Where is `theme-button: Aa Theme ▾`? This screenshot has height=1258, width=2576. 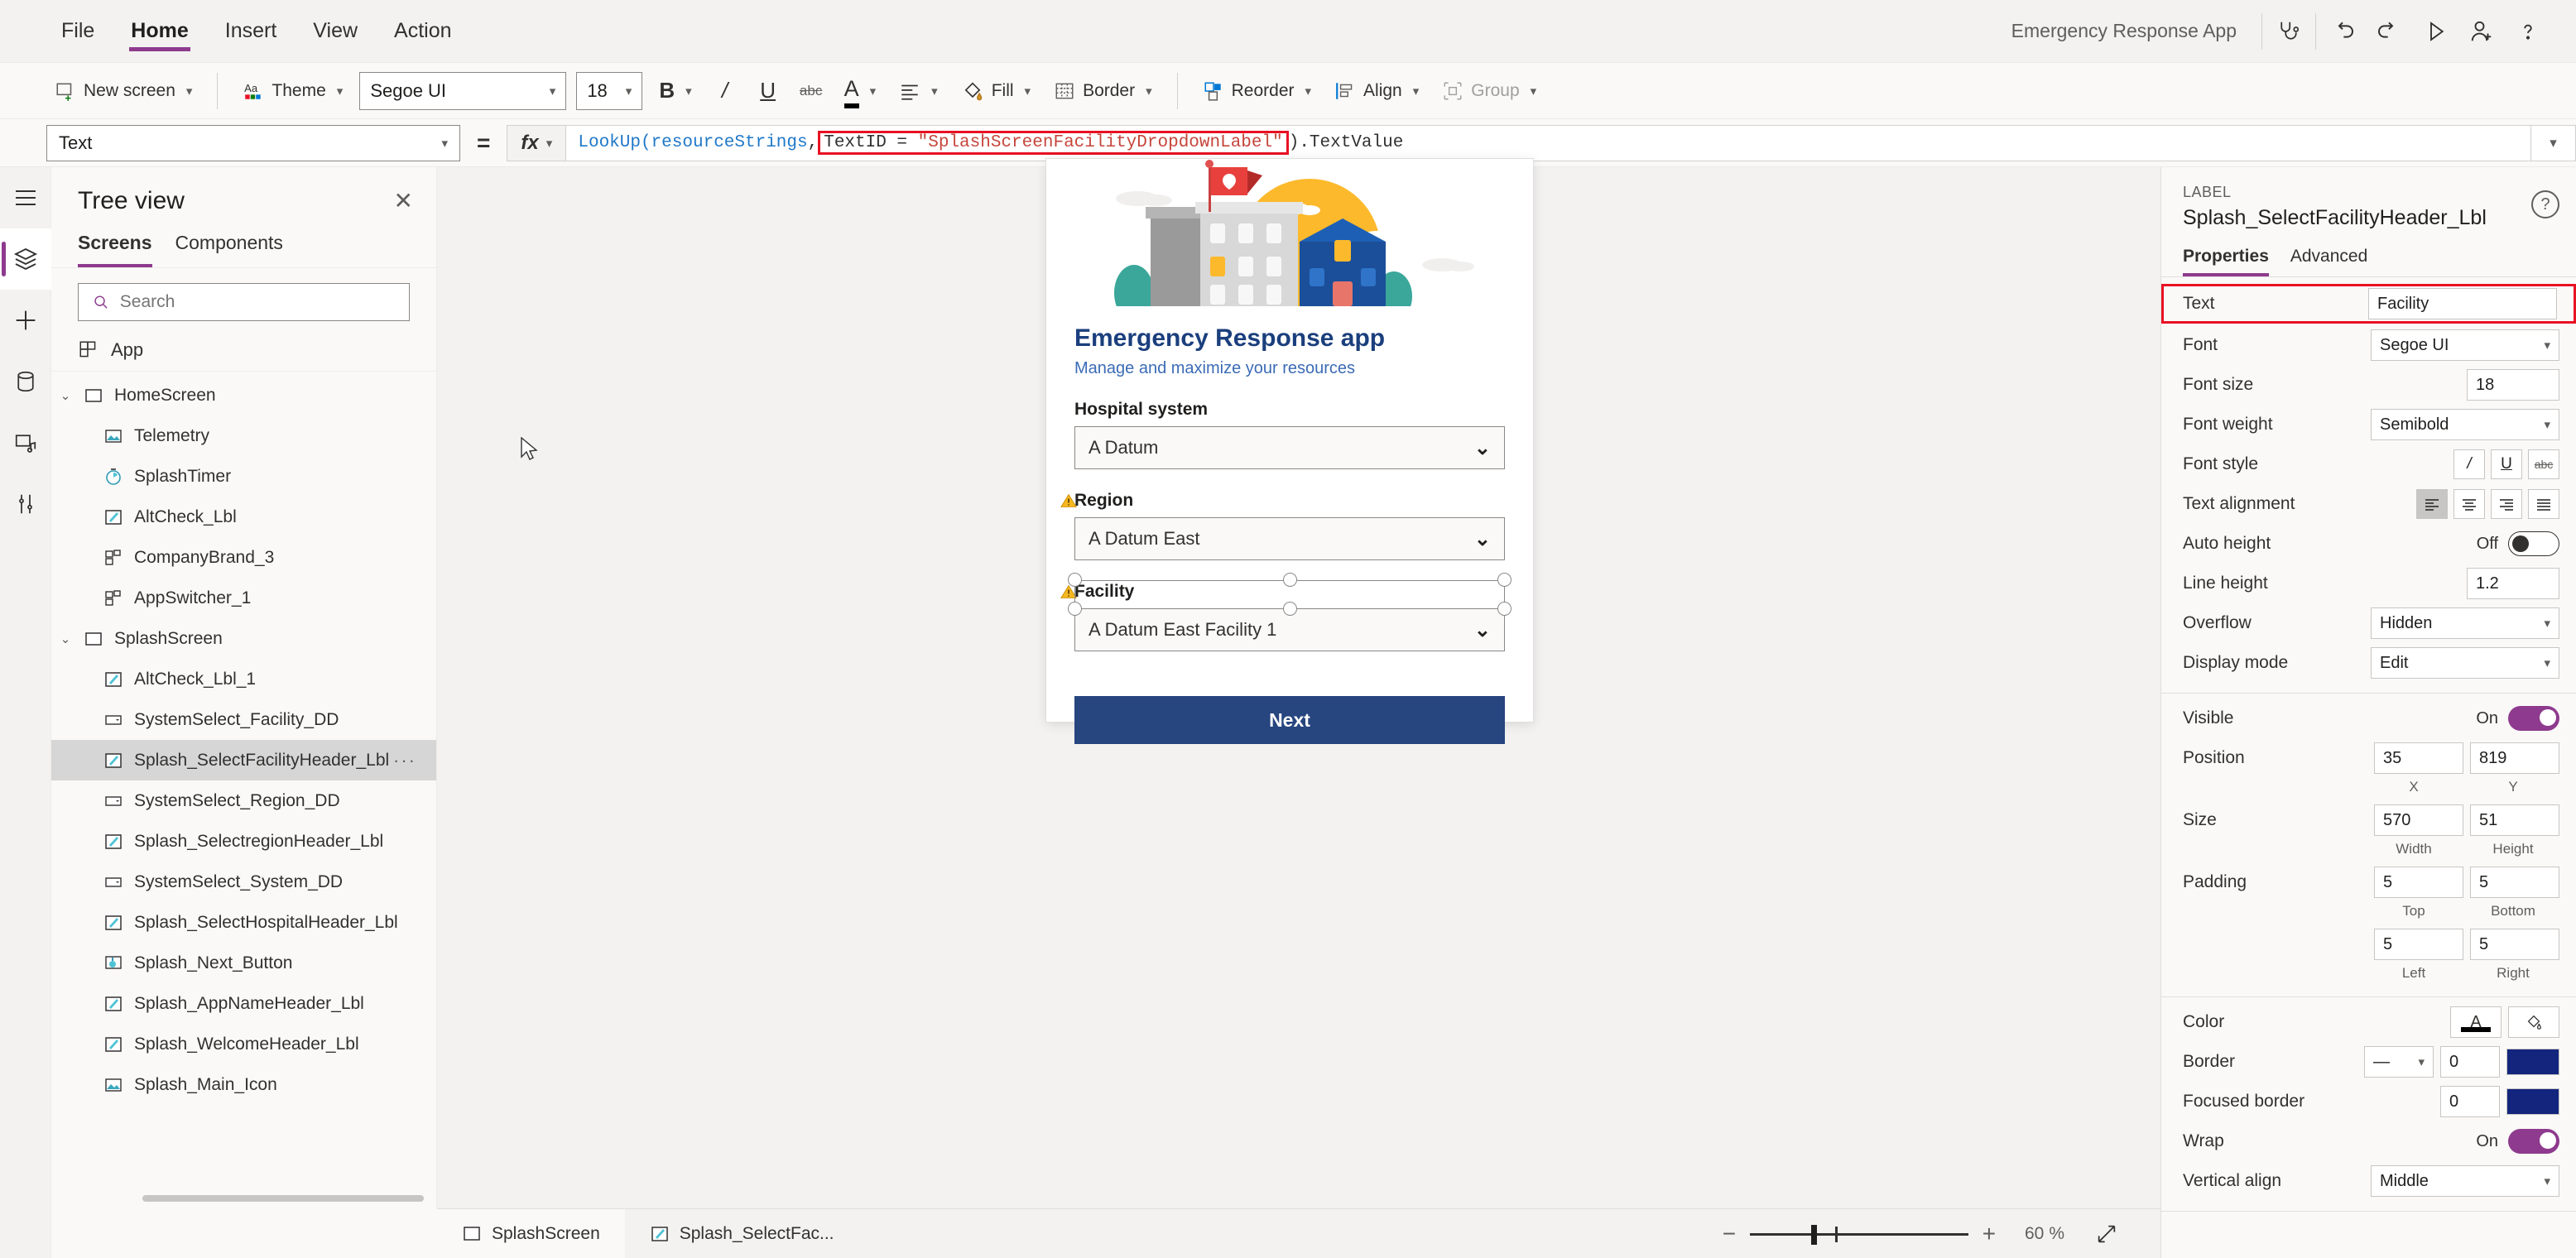
theme-button: Aa Theme ▾ is located at coordinates (292, 91).